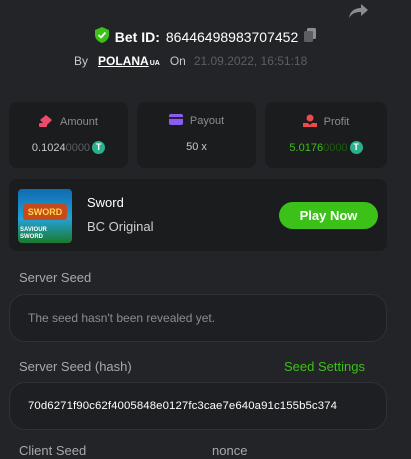  Describe the element at coordinates (175, 121) in the screenshot. I see `payout-icon` at that location.